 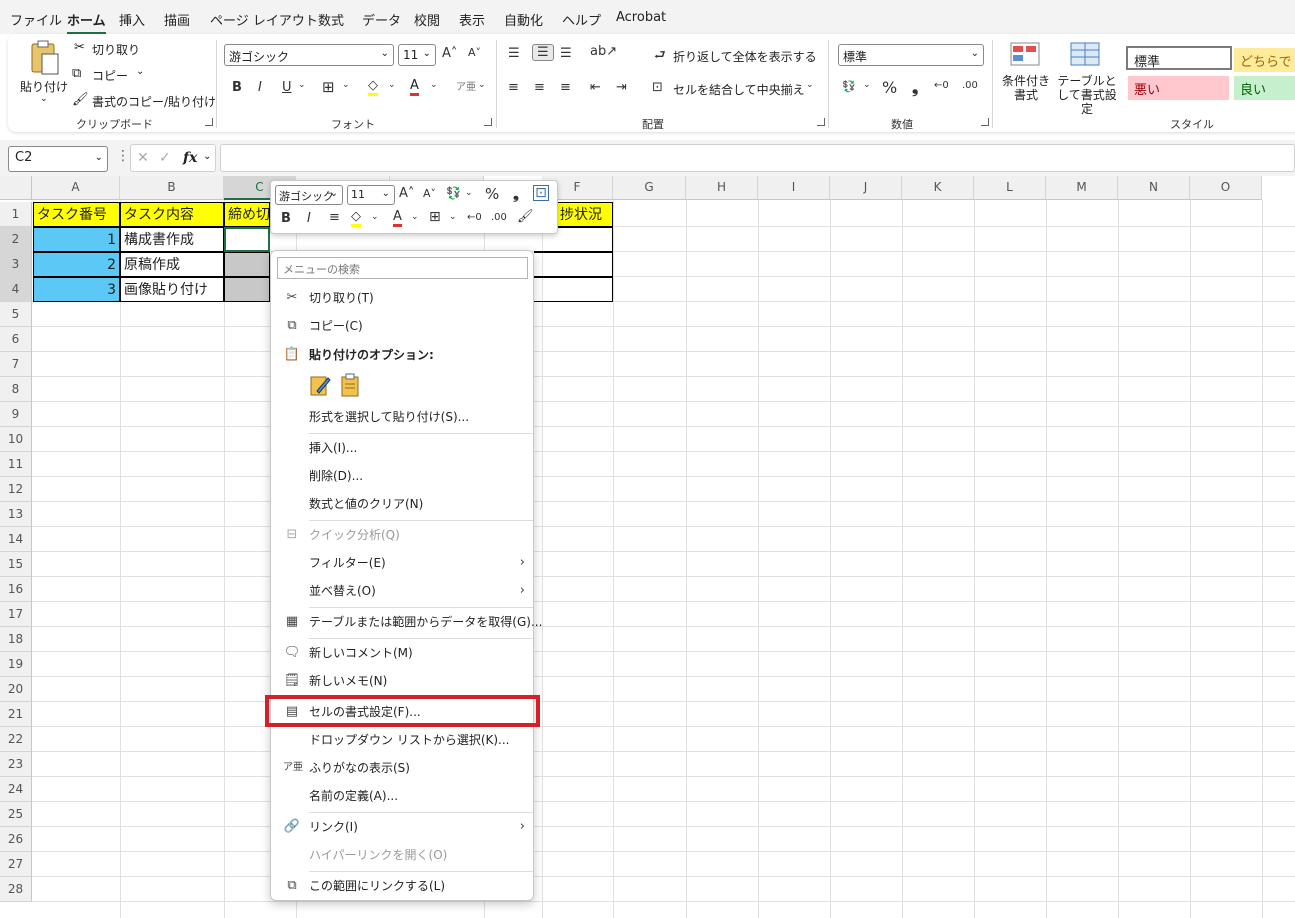 What do you see at coordinates (1087, 95) in the screenshot?
I see `format-as-table-button: テーブルとして書式設定` at bounding box center [1087, 95].